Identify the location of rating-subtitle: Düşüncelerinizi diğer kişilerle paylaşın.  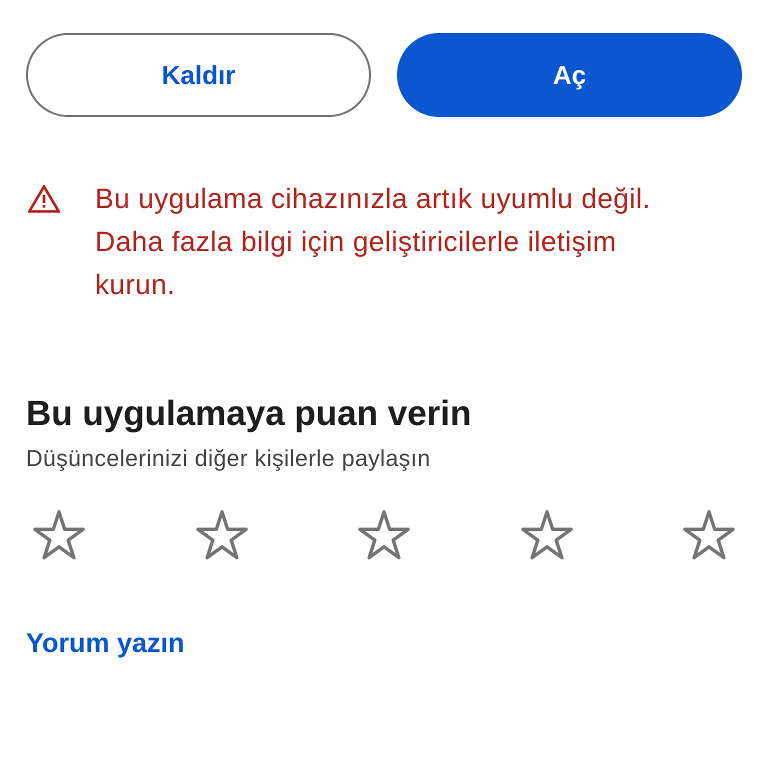
(229, 458).